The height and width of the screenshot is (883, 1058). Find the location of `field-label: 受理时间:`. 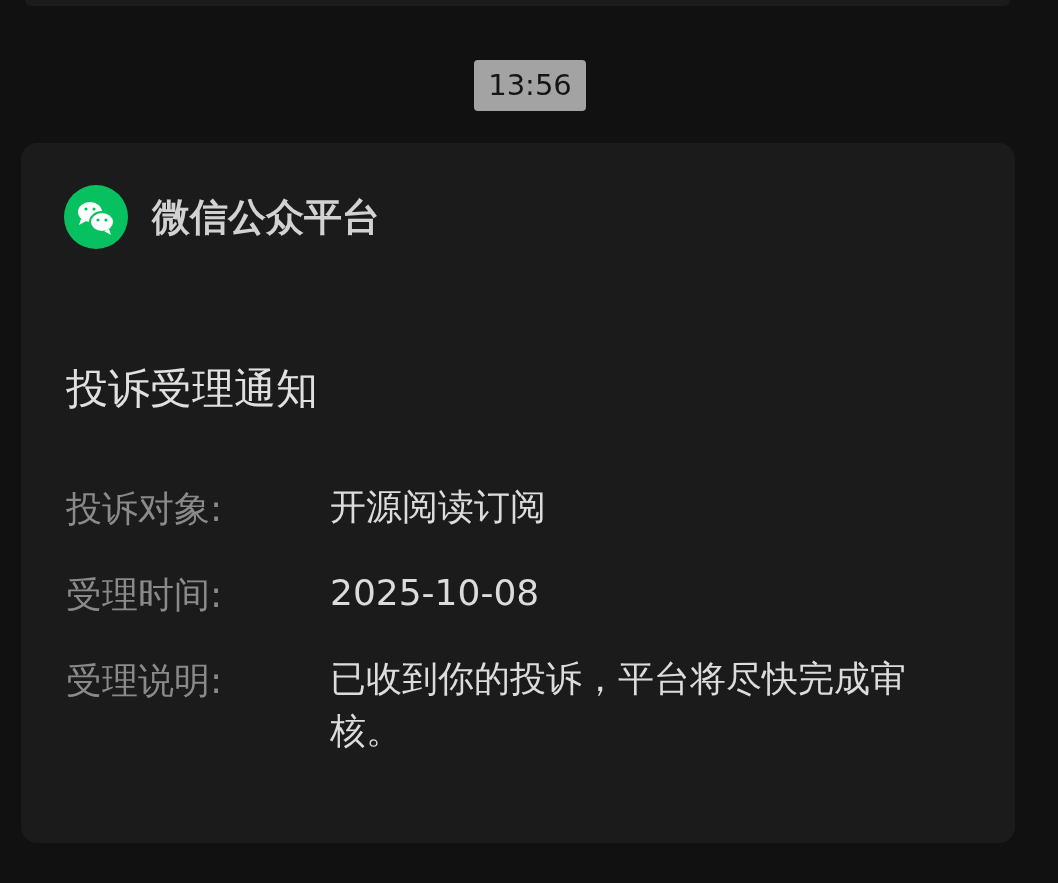

field-label: 受理时间: is located at coordinates (145, 595).